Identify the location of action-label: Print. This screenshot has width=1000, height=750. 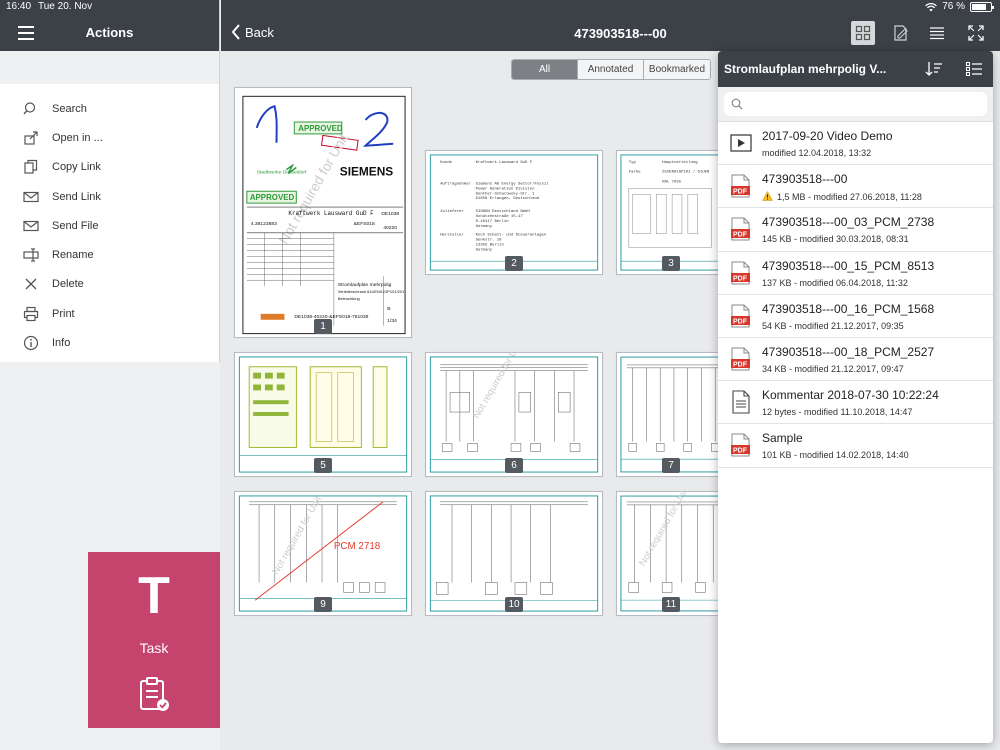
(63, 313).